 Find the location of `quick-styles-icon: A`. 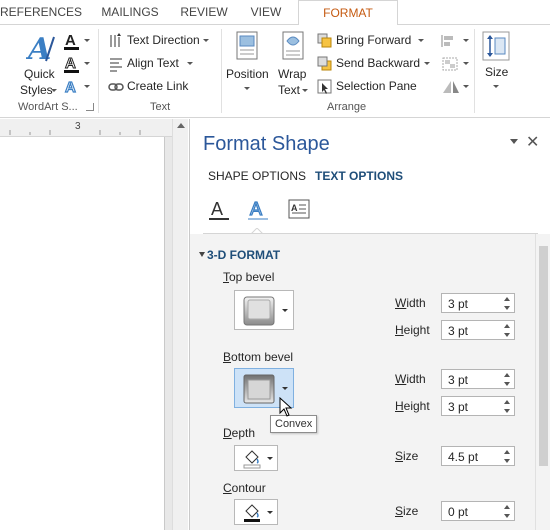

quick-styles-icon: A is located at coordinates (41, 48).